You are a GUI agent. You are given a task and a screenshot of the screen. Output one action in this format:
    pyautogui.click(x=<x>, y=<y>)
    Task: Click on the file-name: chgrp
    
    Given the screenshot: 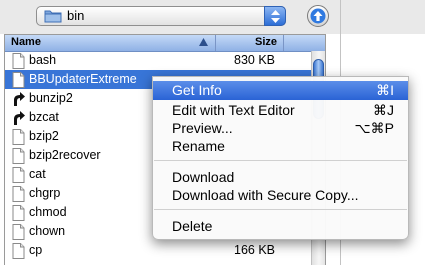 What is the action you would take?
    pyautogui.click(x=45, y=193)
    